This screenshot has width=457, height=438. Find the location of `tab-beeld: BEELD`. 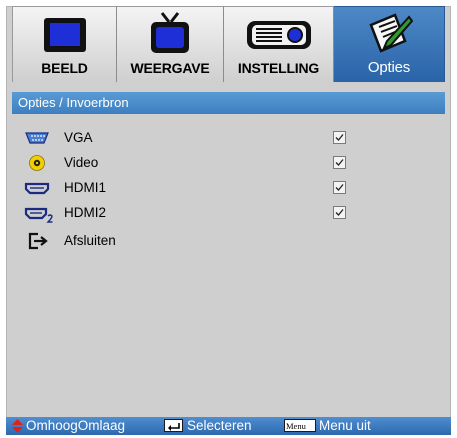

tab-beeld: BEELD is located at coordinates (64, 44).